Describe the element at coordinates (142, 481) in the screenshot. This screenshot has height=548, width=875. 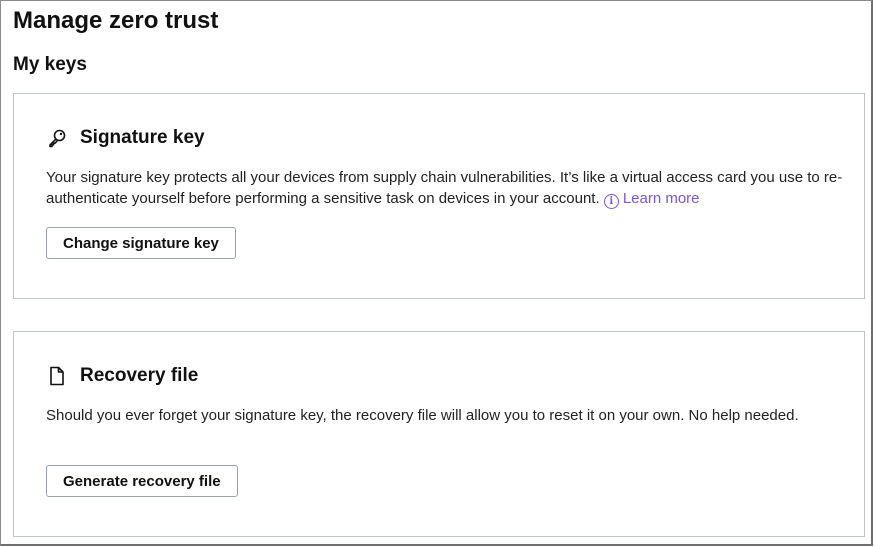
I see `generate-recovery-file-button: Generate recovery file` at that location.